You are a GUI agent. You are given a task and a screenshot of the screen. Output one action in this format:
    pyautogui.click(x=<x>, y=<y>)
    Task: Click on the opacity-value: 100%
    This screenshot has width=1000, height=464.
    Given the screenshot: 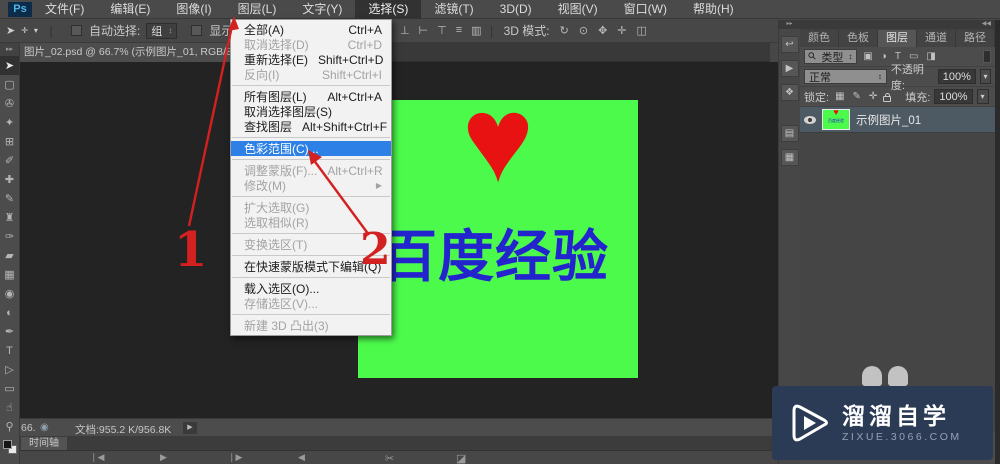 What is the action you would take?
    pyautogui.click(x=956, y=76)
    